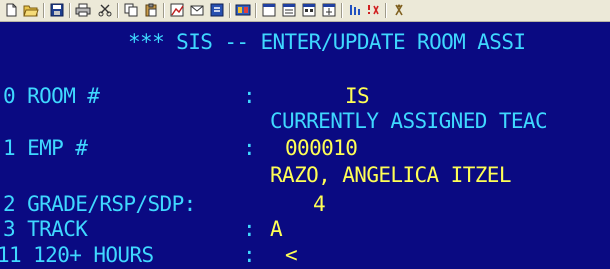 Image resolution: width=610 pixels, height=269 pixels. Describe the element at coordinates (51, 96) in the screenshot. I see `room-label: 0 ROOM #` at that location.